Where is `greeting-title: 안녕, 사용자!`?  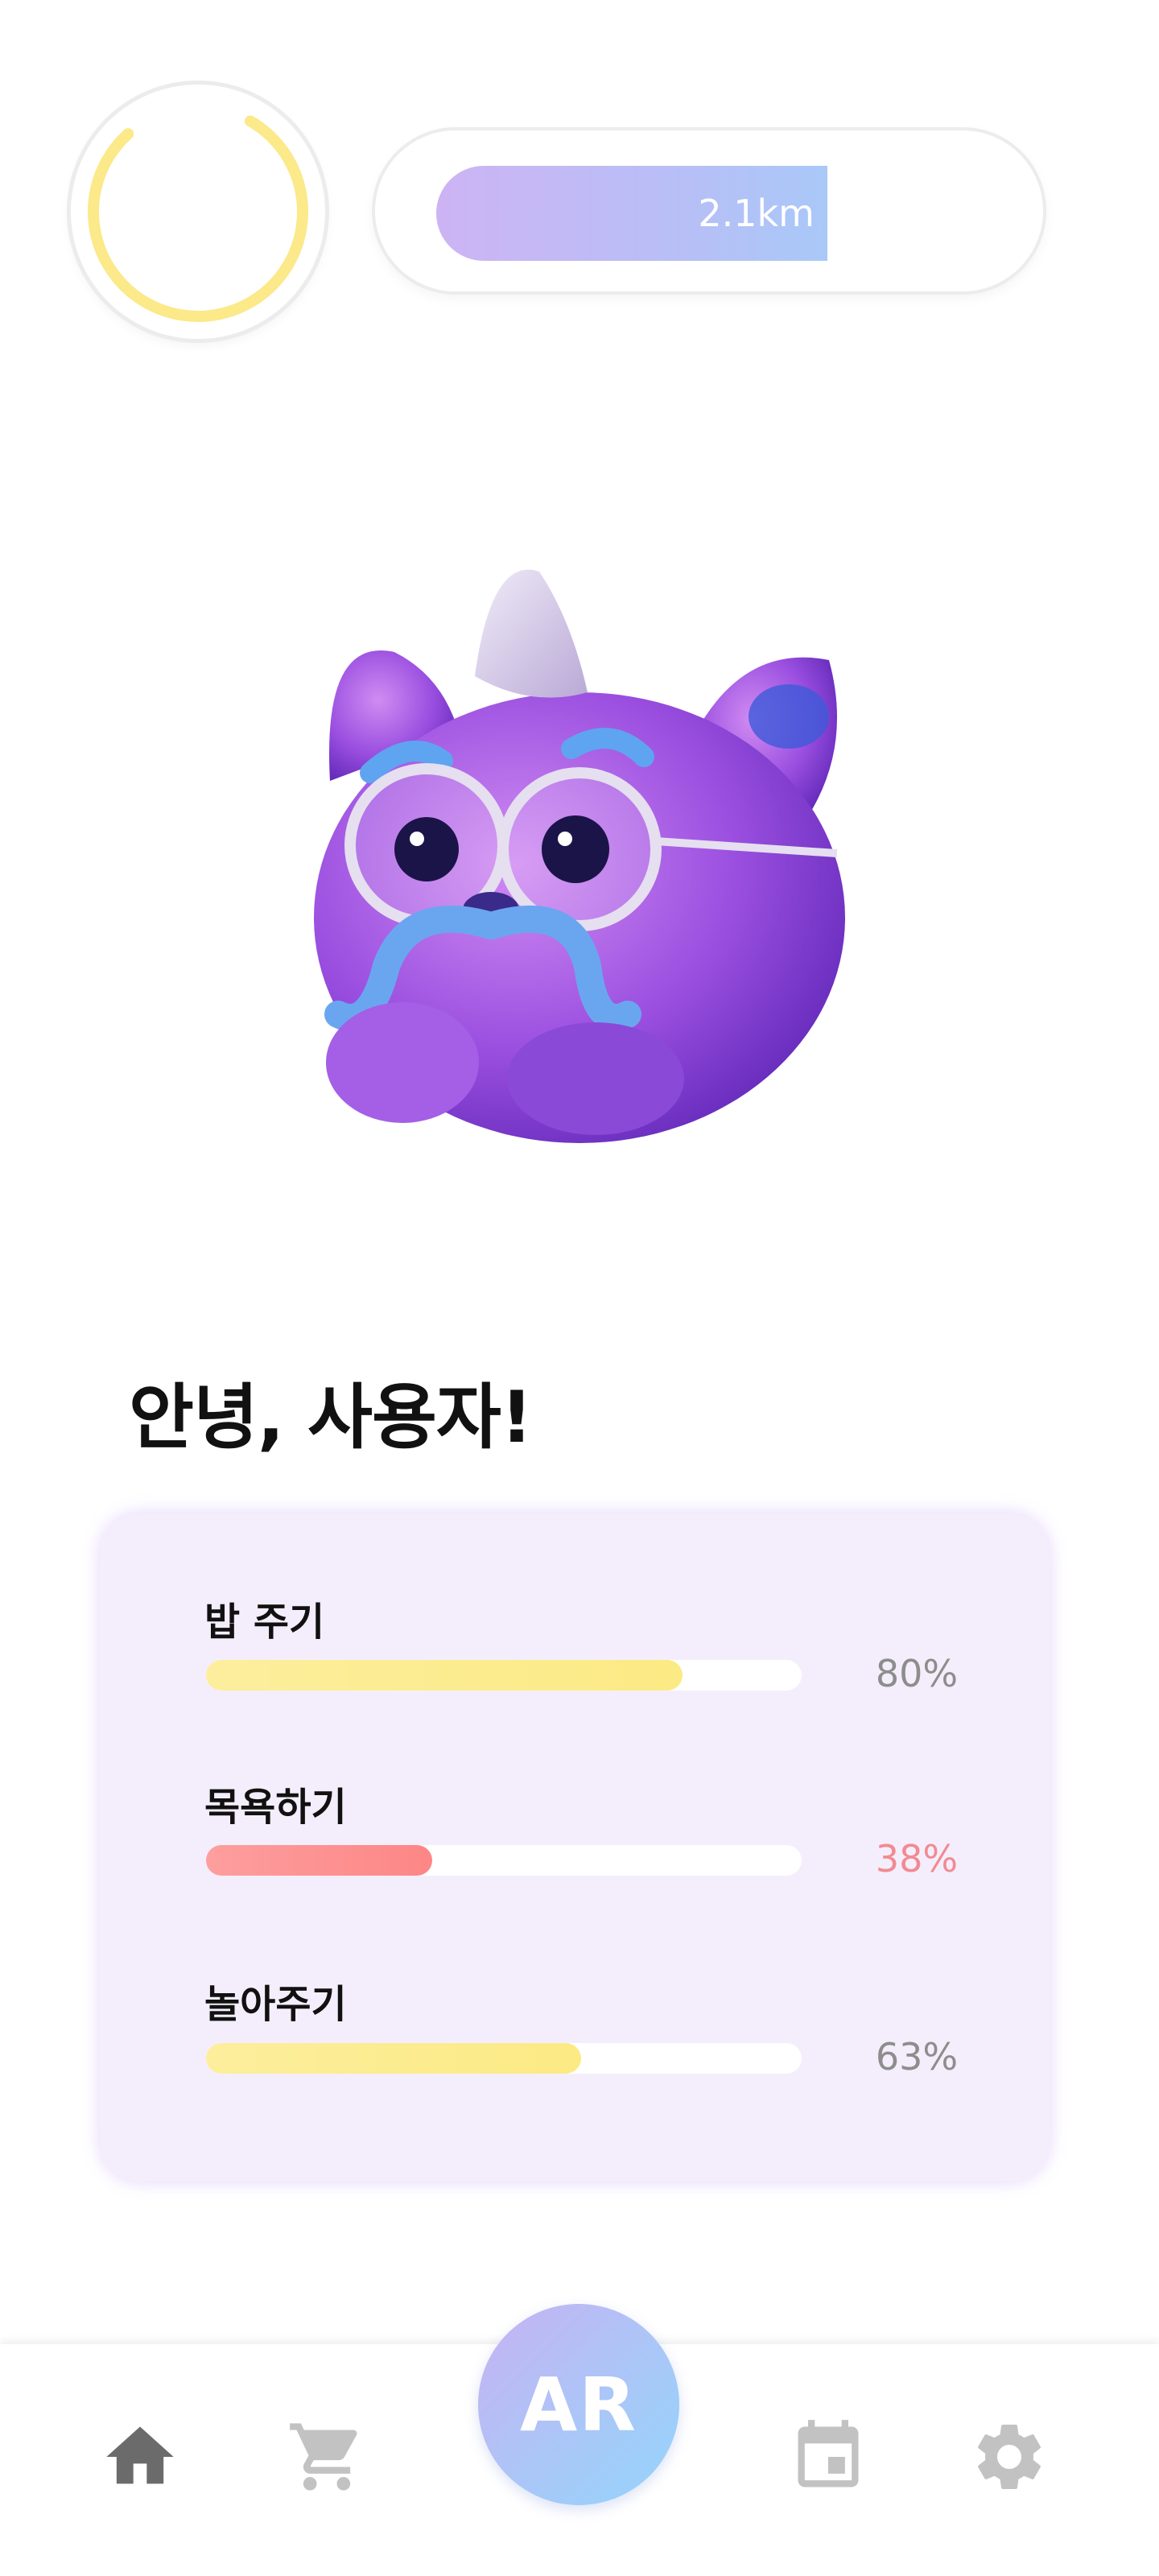 greeting-title: 안녕, 사용자! is located at coordinates (331, 1417).